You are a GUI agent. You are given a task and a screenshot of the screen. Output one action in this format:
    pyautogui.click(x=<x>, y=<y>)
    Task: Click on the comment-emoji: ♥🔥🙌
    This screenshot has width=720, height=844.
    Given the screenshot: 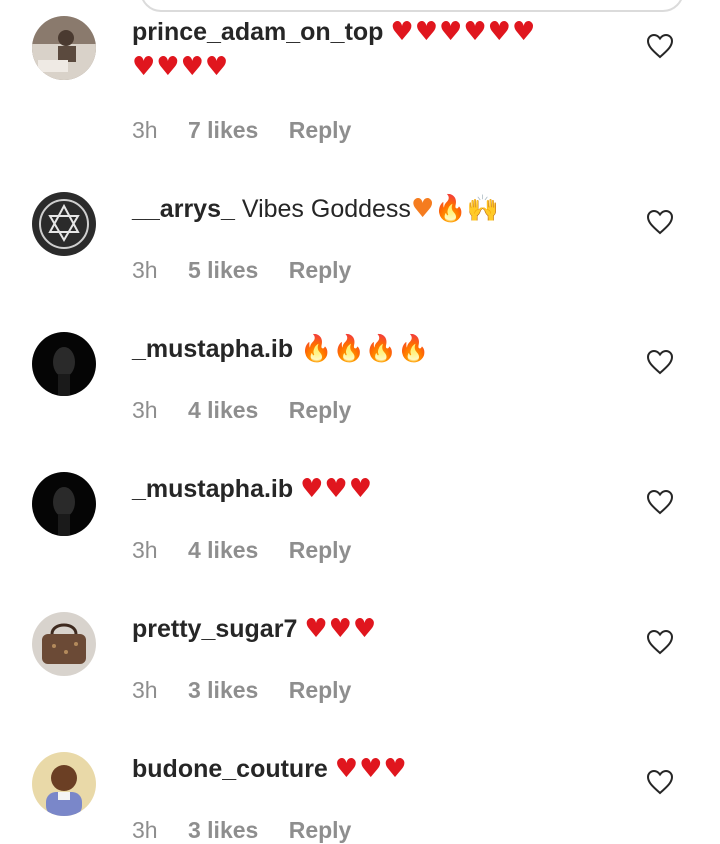 What is the action you would take?
    pyautogui.click(x=454, y=209)
    